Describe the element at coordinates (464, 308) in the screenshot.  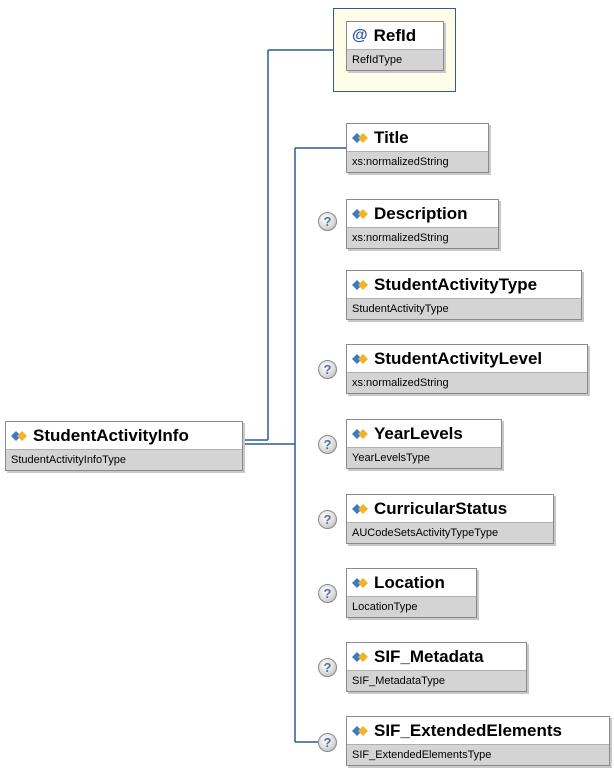
I see `element-type: StudentActivityType` at that location.